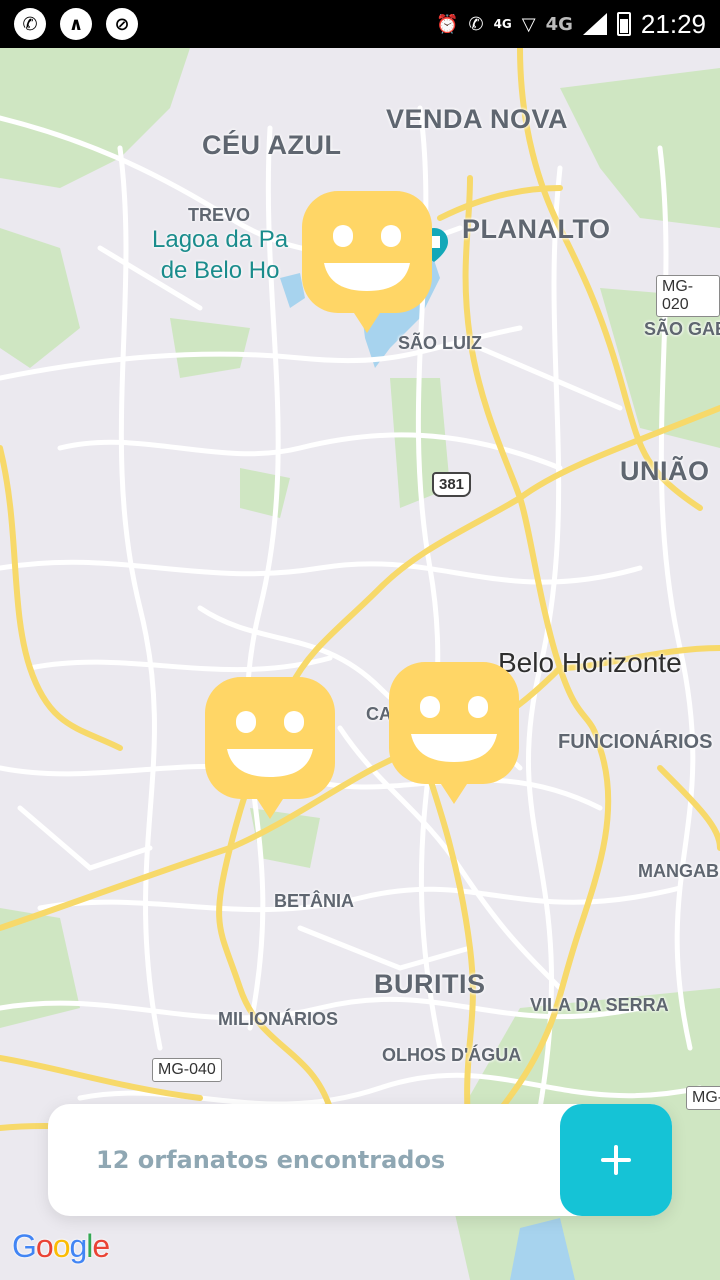 The height and width of the screenshot is (1280, 720). Describe the element at coordinates (528, 24) in the screenshot. I see `wifi-icon: ▽` at that location.